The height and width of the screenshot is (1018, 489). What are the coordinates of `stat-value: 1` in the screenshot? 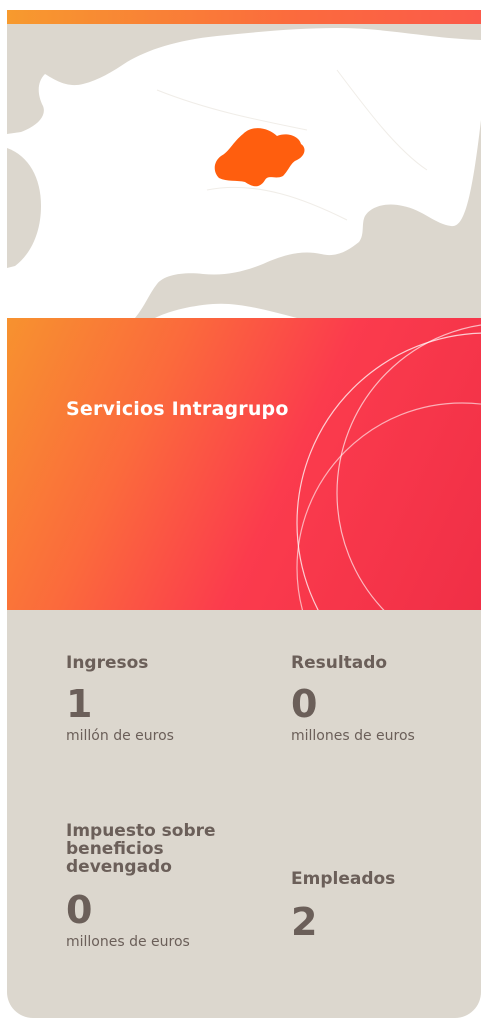 It's located at (79, 704).